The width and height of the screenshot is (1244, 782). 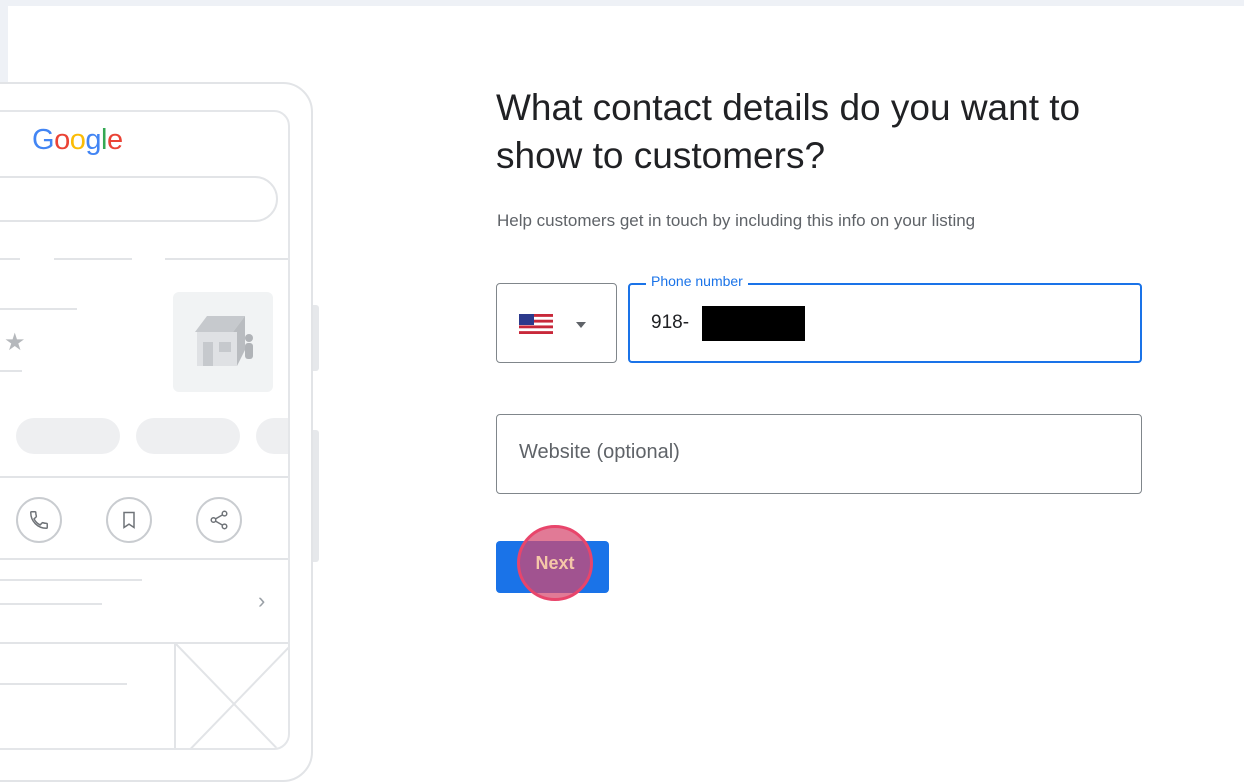 I want to click on phone-icon, so click(x=39, y=520).